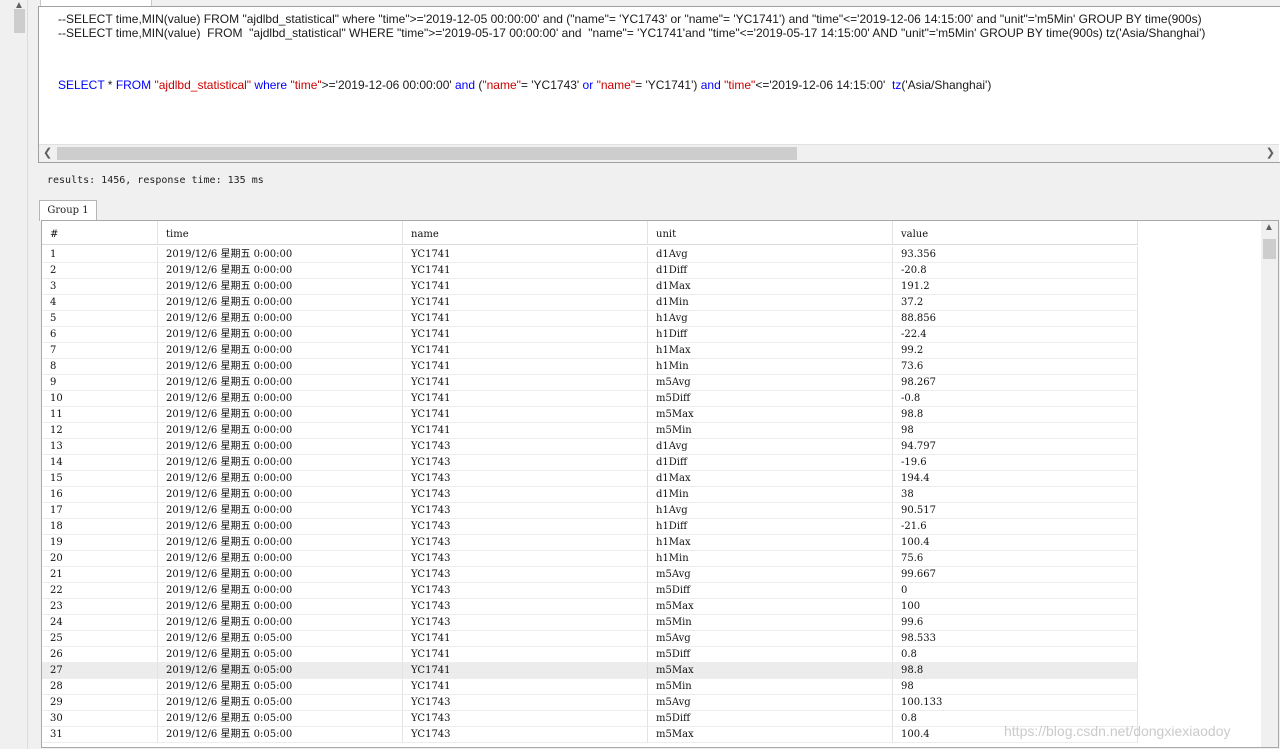 Image resolution: width=1280 pixels, height=749 pixels. Describe the element at coordinates (590, 655) in the screenshot. I see `table-row: 26 2019/12/6 星期五 0:05:00 YC1741 m5Diff 0.8` at that location.